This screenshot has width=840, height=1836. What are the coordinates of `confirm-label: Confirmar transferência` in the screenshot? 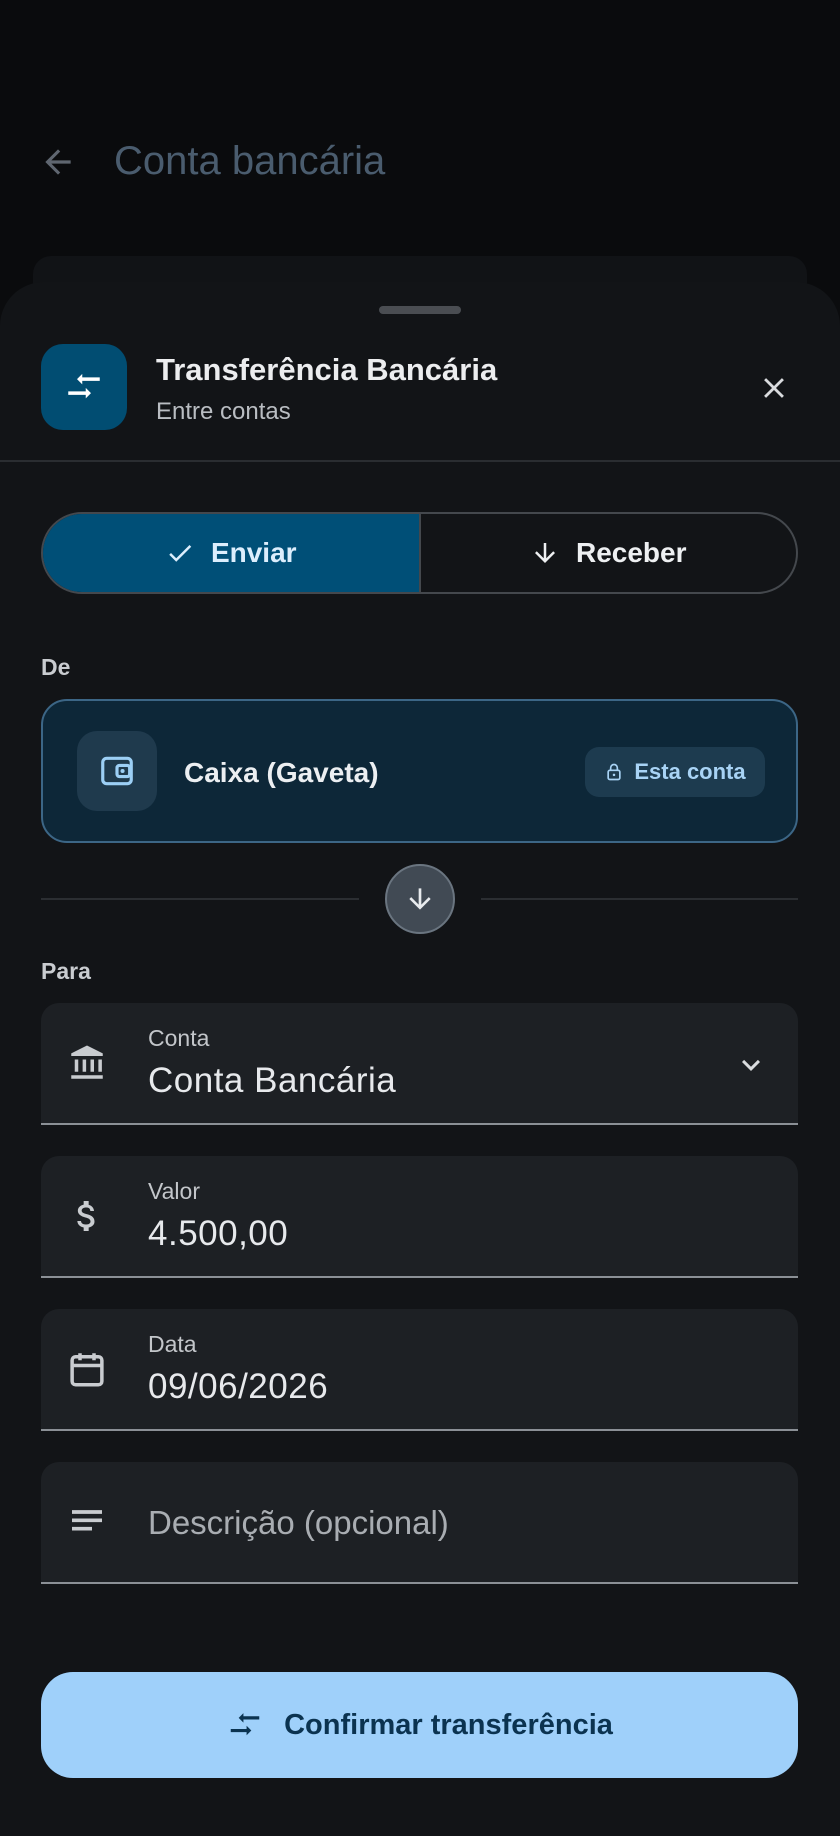 It's located at (448, 1724).